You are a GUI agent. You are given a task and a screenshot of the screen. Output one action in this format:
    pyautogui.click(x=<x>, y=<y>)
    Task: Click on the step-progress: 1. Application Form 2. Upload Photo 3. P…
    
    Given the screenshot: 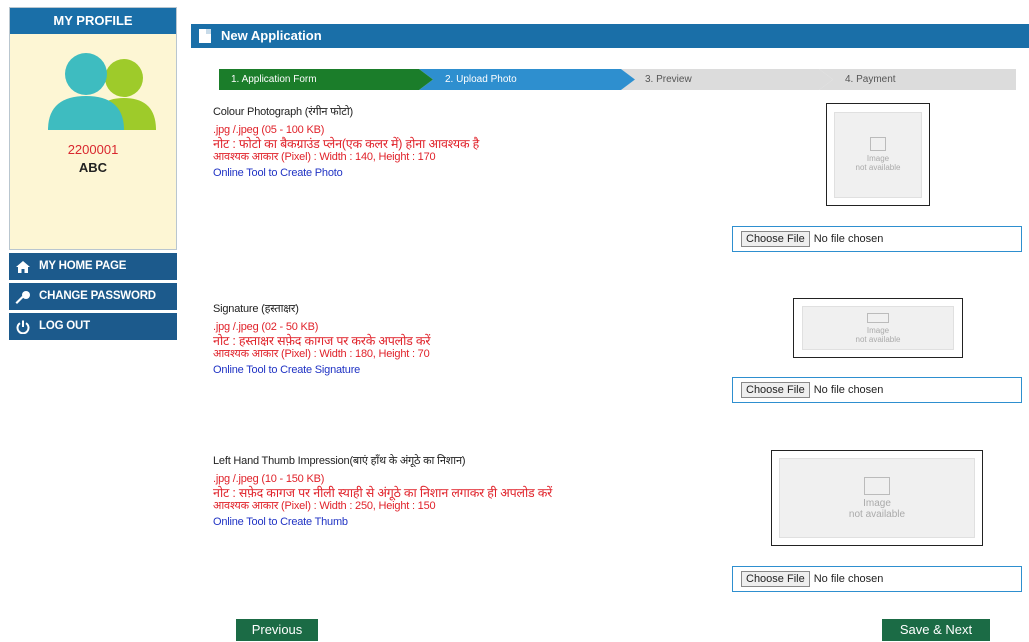 What is the action you would take?
    pyautogui.click(x=617, y=79)
    